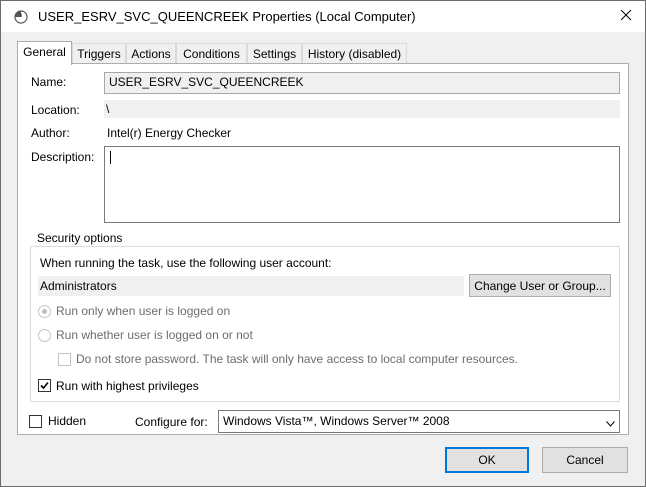  Describe the element at coordinates (127, 386) in the screenshot. I see `highest-privileges-label: Run with highest privileges` at that location.